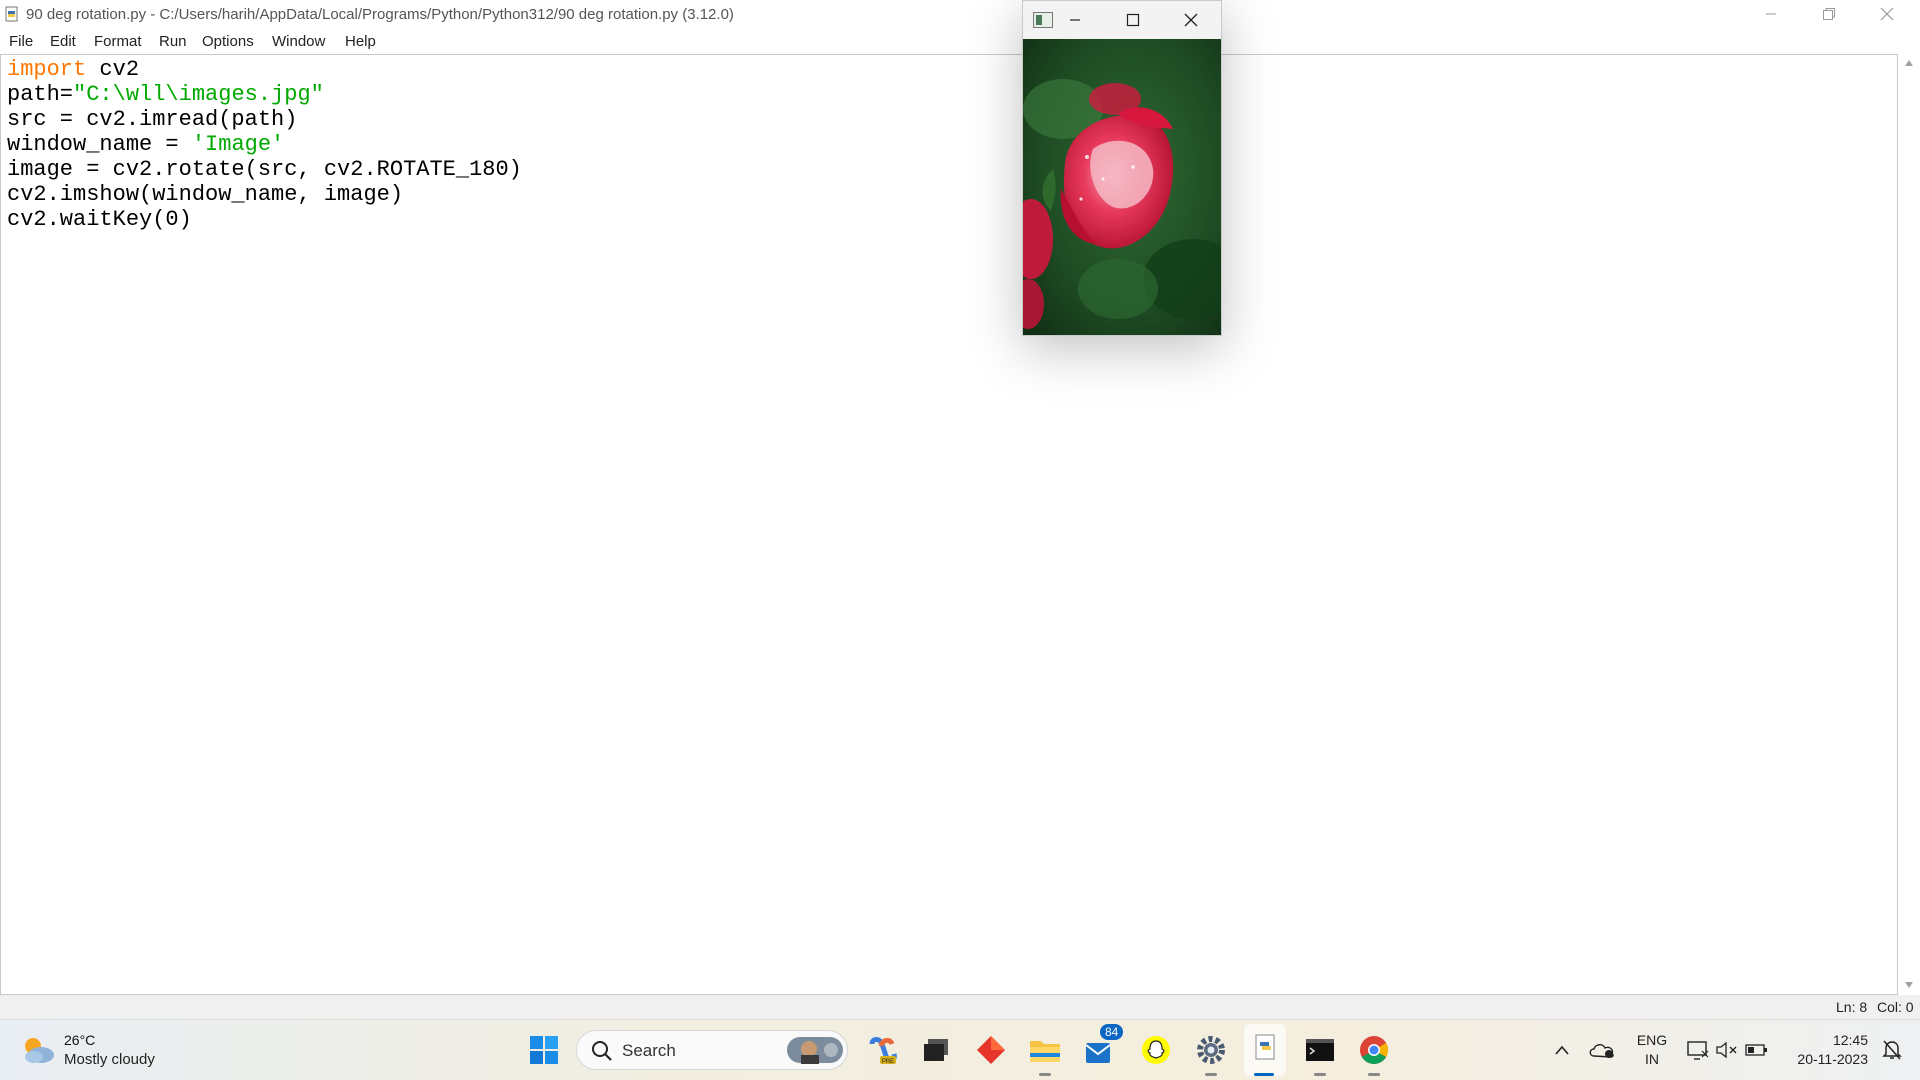 Image resolution: width=1920 pixels, height=1080 pixels. What do you see at coordinates (1887, 14) in the screenshot?
I see `close-button` at bounding box center [1887, 14].